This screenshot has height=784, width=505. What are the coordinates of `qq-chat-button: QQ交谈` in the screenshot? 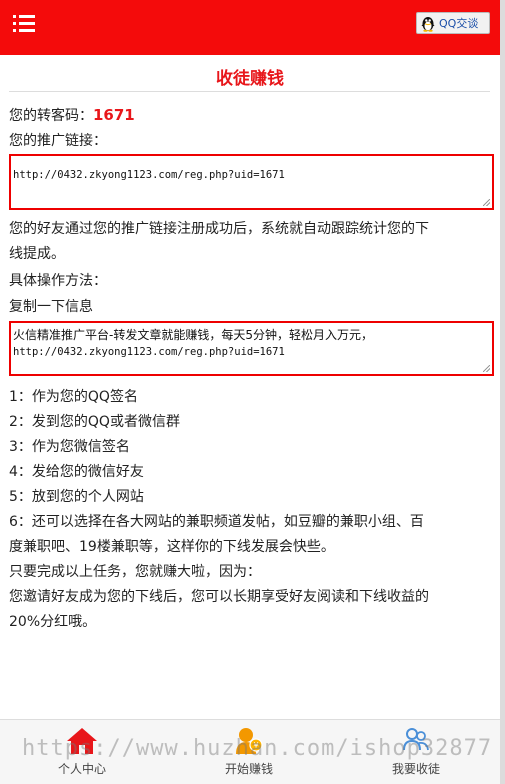 It's located at (453, 23).